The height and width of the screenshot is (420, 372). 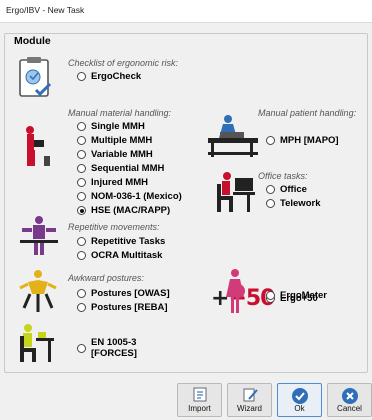 I want to click on cancel-label: Cancel, so click(x=349, y=408).